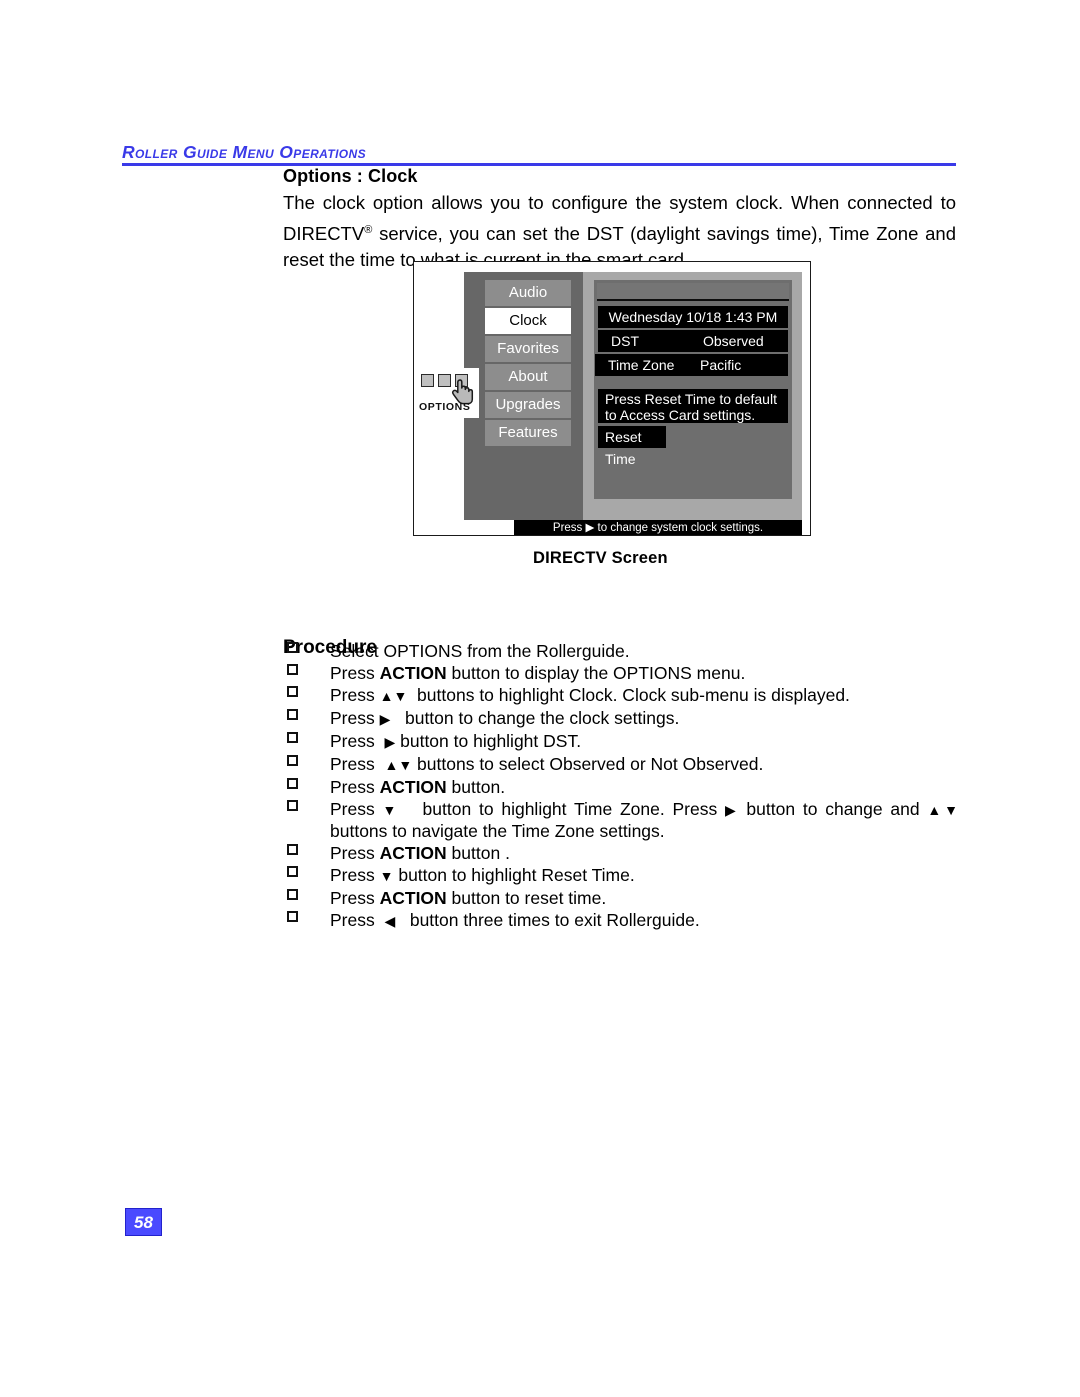 This screenshot has height=1397, width=1080. I want to click on procedure-step: Press ACTION button ., so click(620, 853).